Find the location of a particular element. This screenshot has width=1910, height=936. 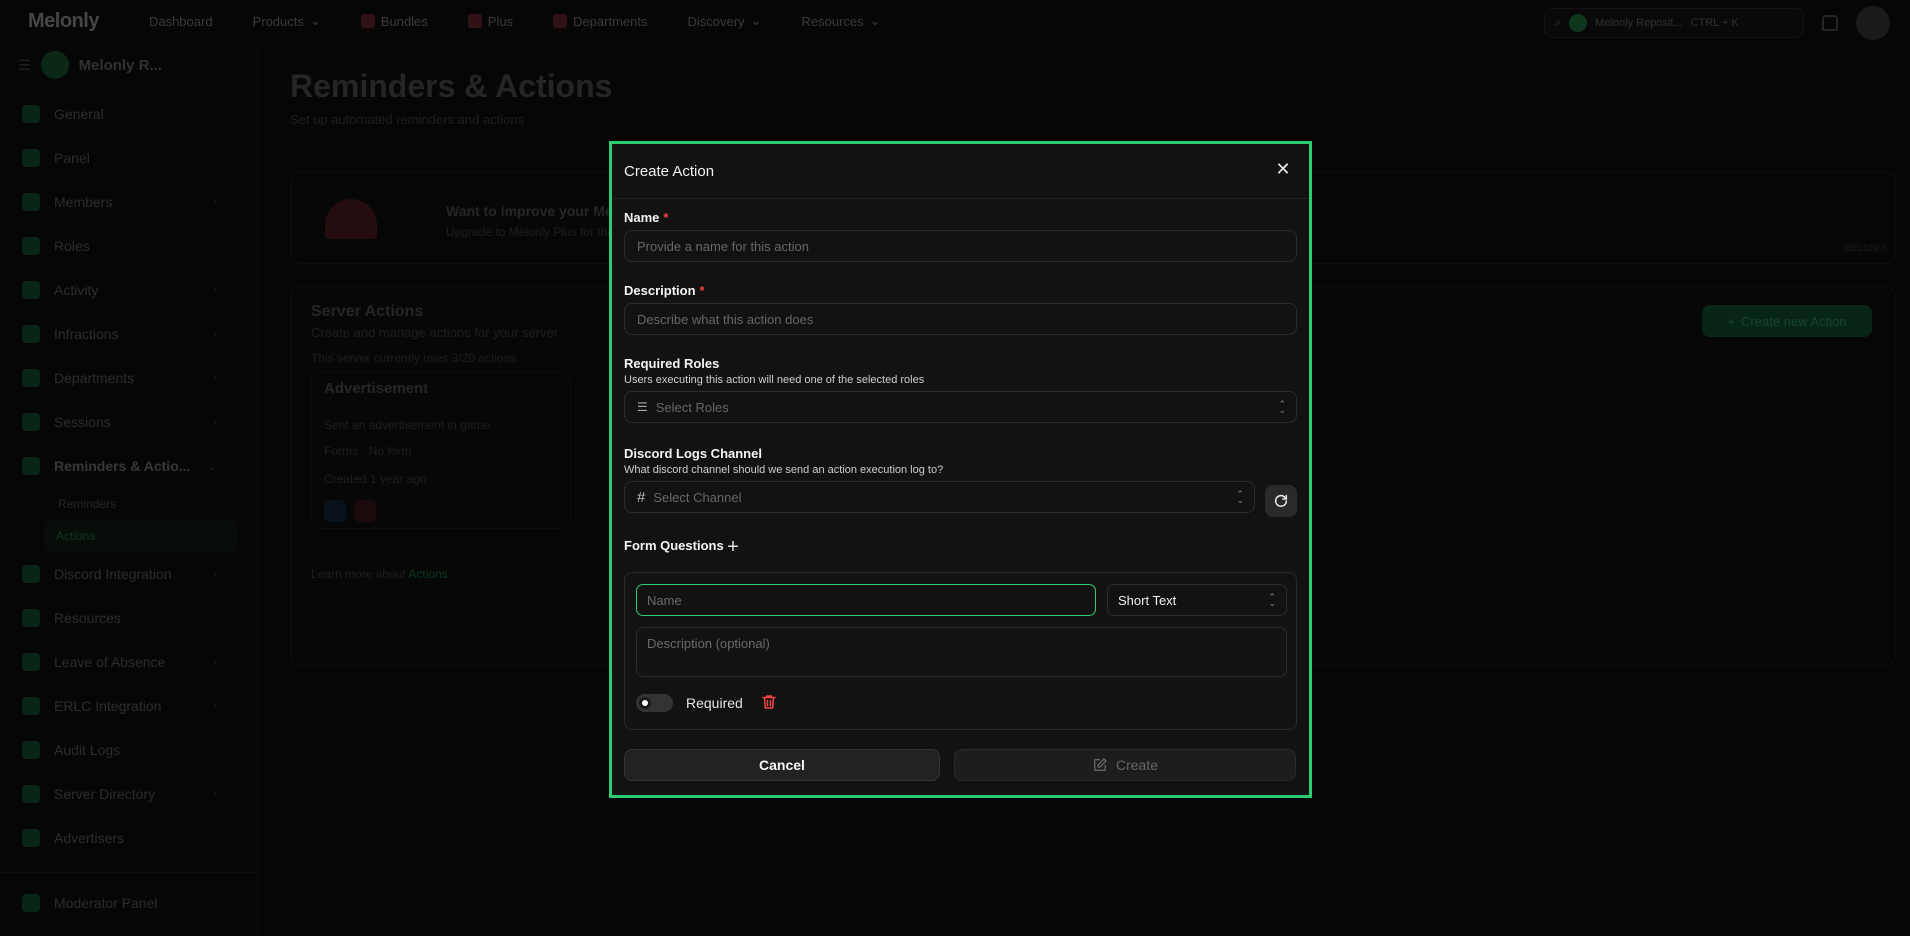

create-label: Create is located at coordinates (1137, 765).